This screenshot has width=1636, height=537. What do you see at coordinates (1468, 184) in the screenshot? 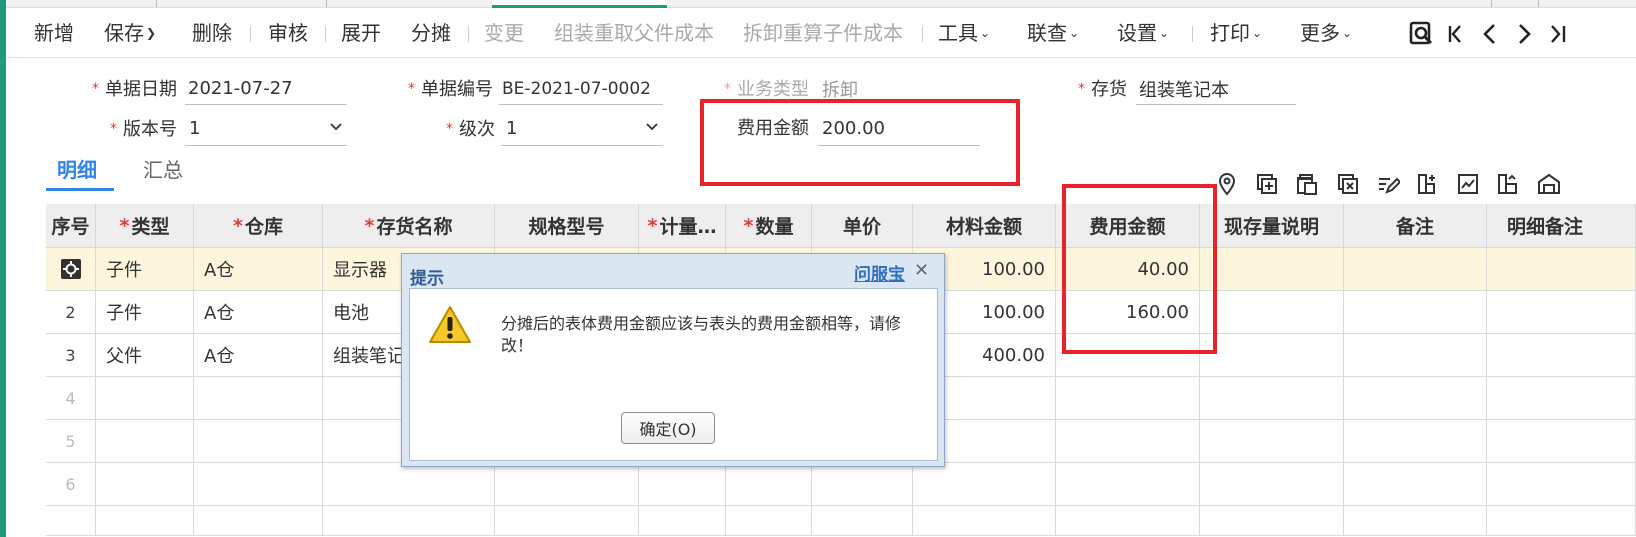
I see `export-icon` at bounding box center [1468, 184].